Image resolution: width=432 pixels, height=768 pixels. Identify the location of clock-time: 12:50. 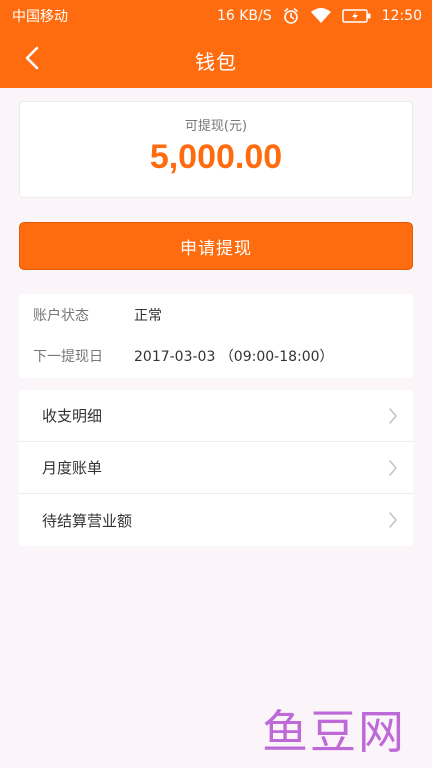
(401, 16).